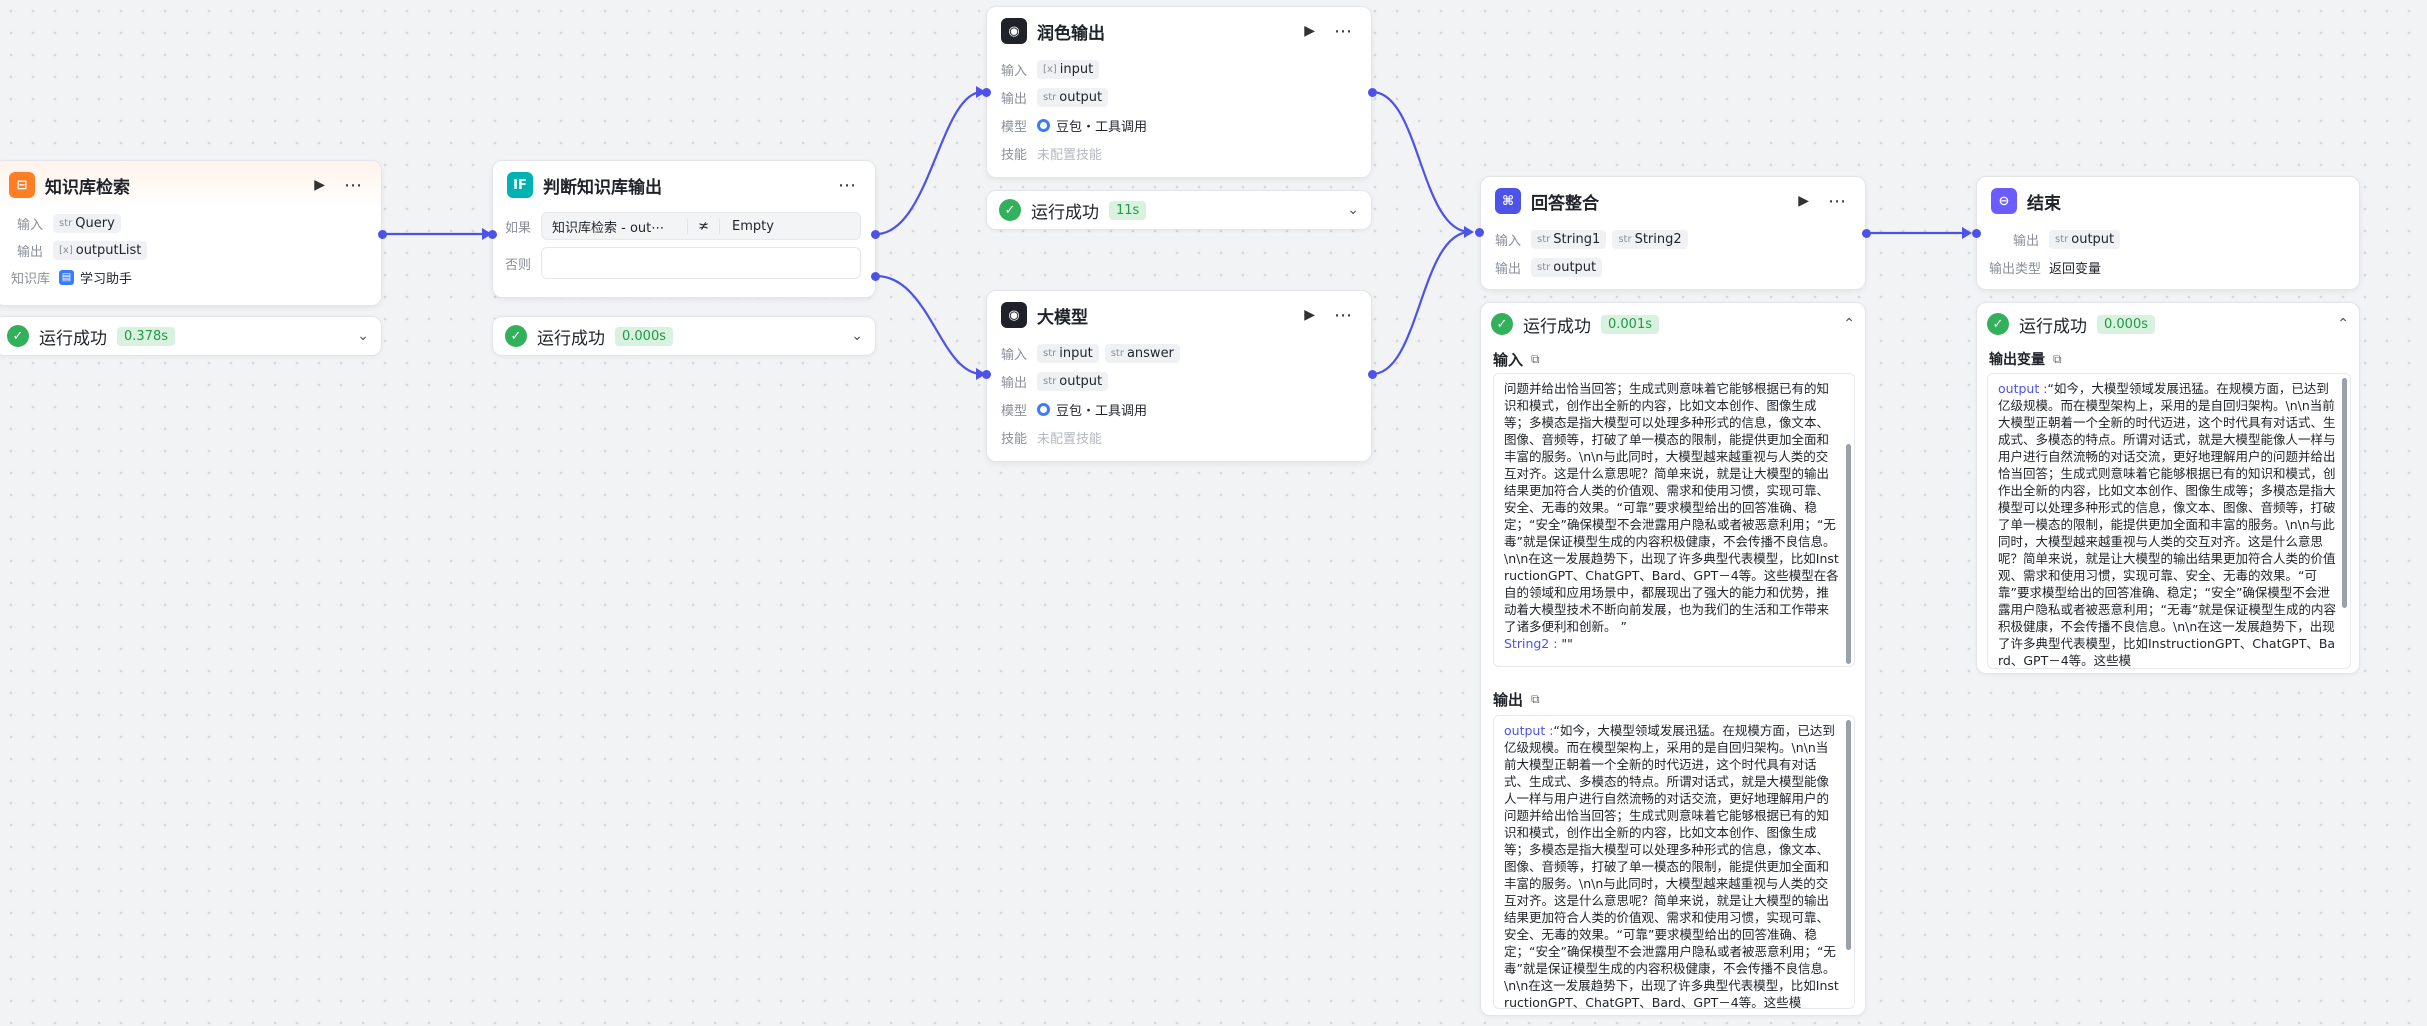 The image size is (2427, 1026). What do you see at coordinates (703, 226) in the screenshot?
I see `condition-operator: ≭` at bounding box center [703, 226].